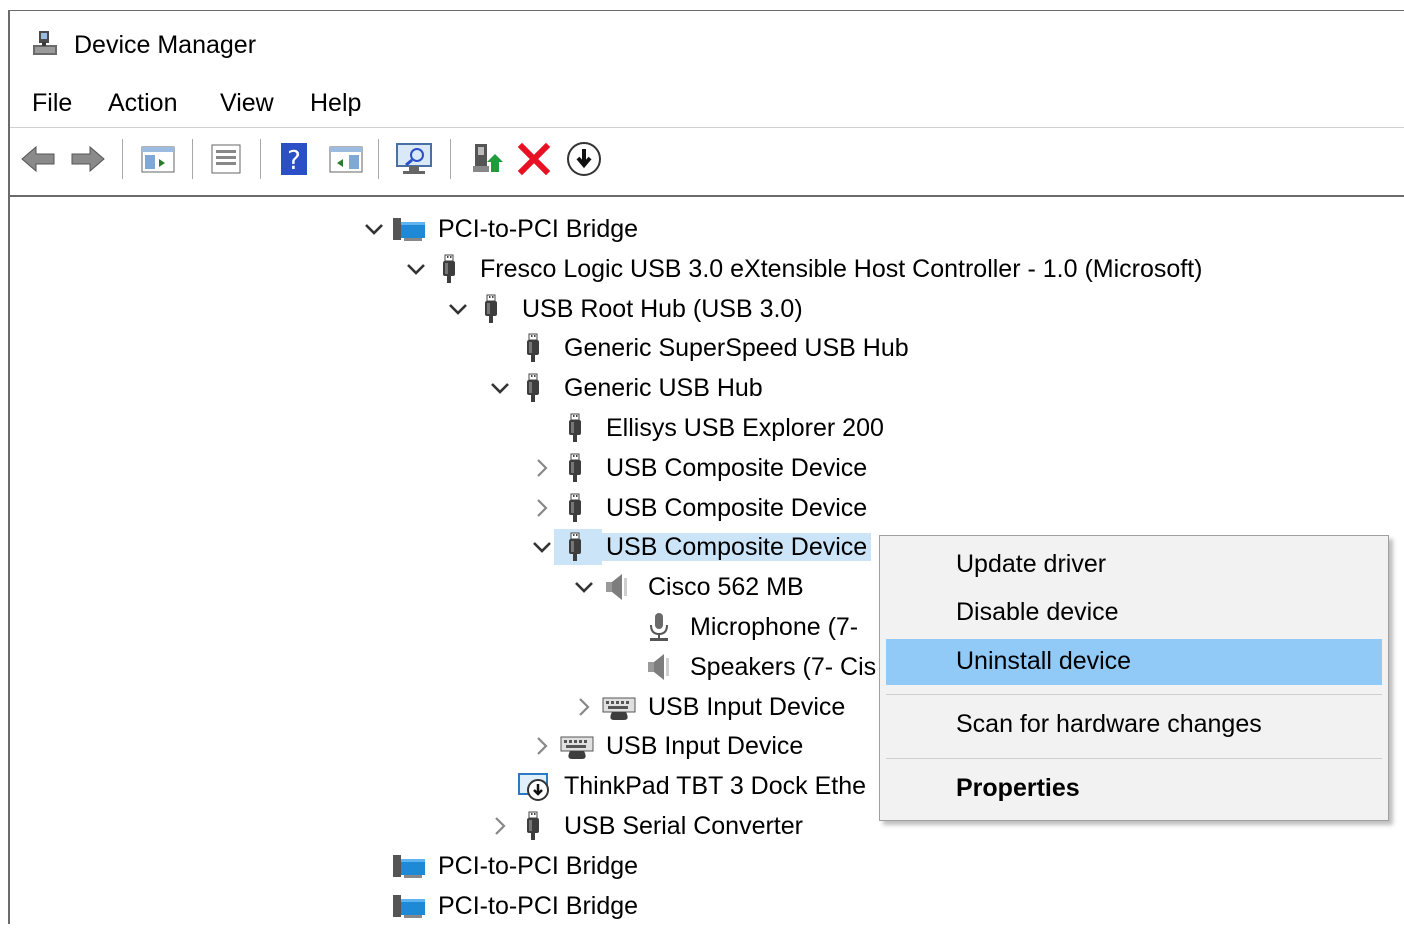  Describe the element at coordinates (1134, 725) in the screenshot. I see `ctx-scan-hardware: Scan for hardware changes` at that location.